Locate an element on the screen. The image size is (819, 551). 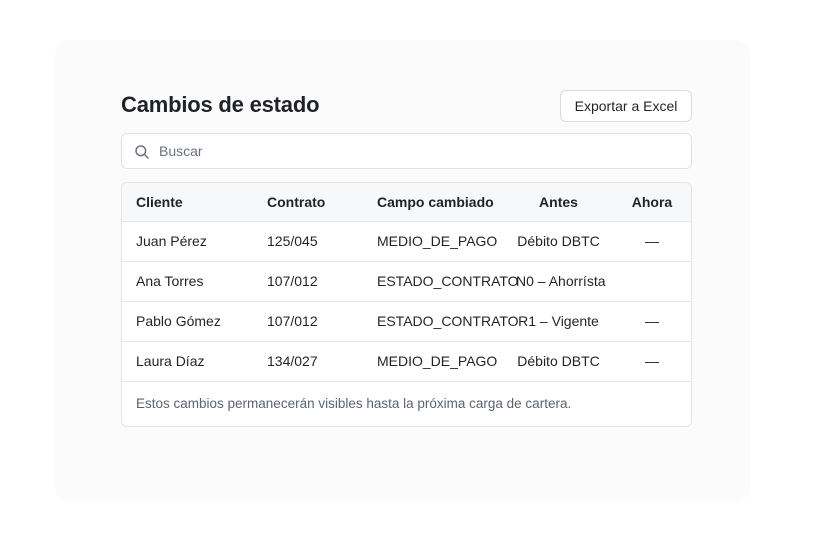
cell-cliente: Laura Díaz is located at coordinates (170, 361).